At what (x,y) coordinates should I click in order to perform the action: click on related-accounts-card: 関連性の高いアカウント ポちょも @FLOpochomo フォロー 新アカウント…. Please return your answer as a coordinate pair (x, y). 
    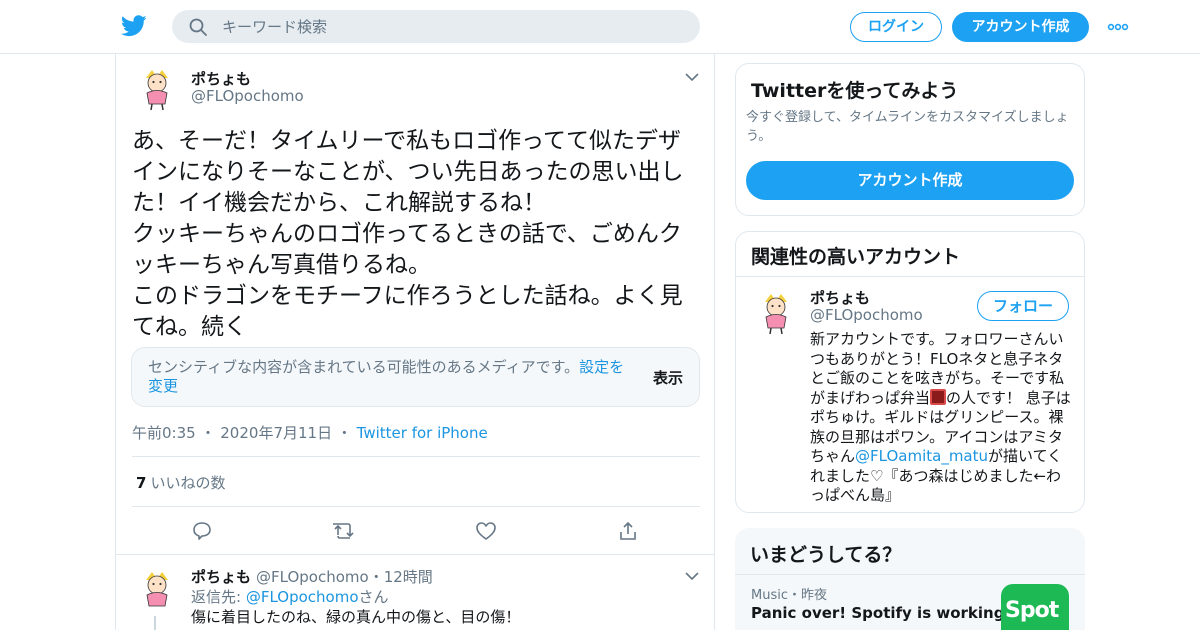
    Looking at the image, I should click on (910, 372).